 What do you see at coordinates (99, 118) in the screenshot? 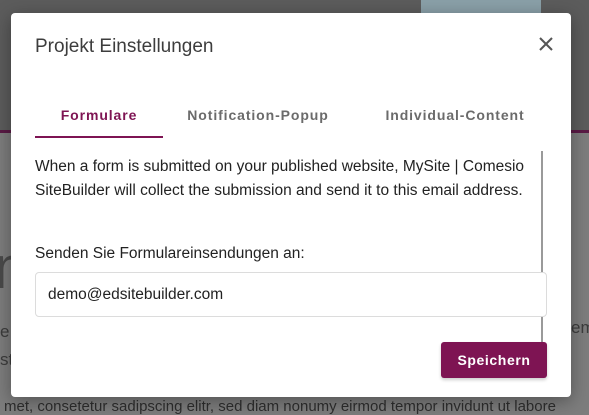
I see `tab-formulare: Formulare` at bounding box center [99, 118].